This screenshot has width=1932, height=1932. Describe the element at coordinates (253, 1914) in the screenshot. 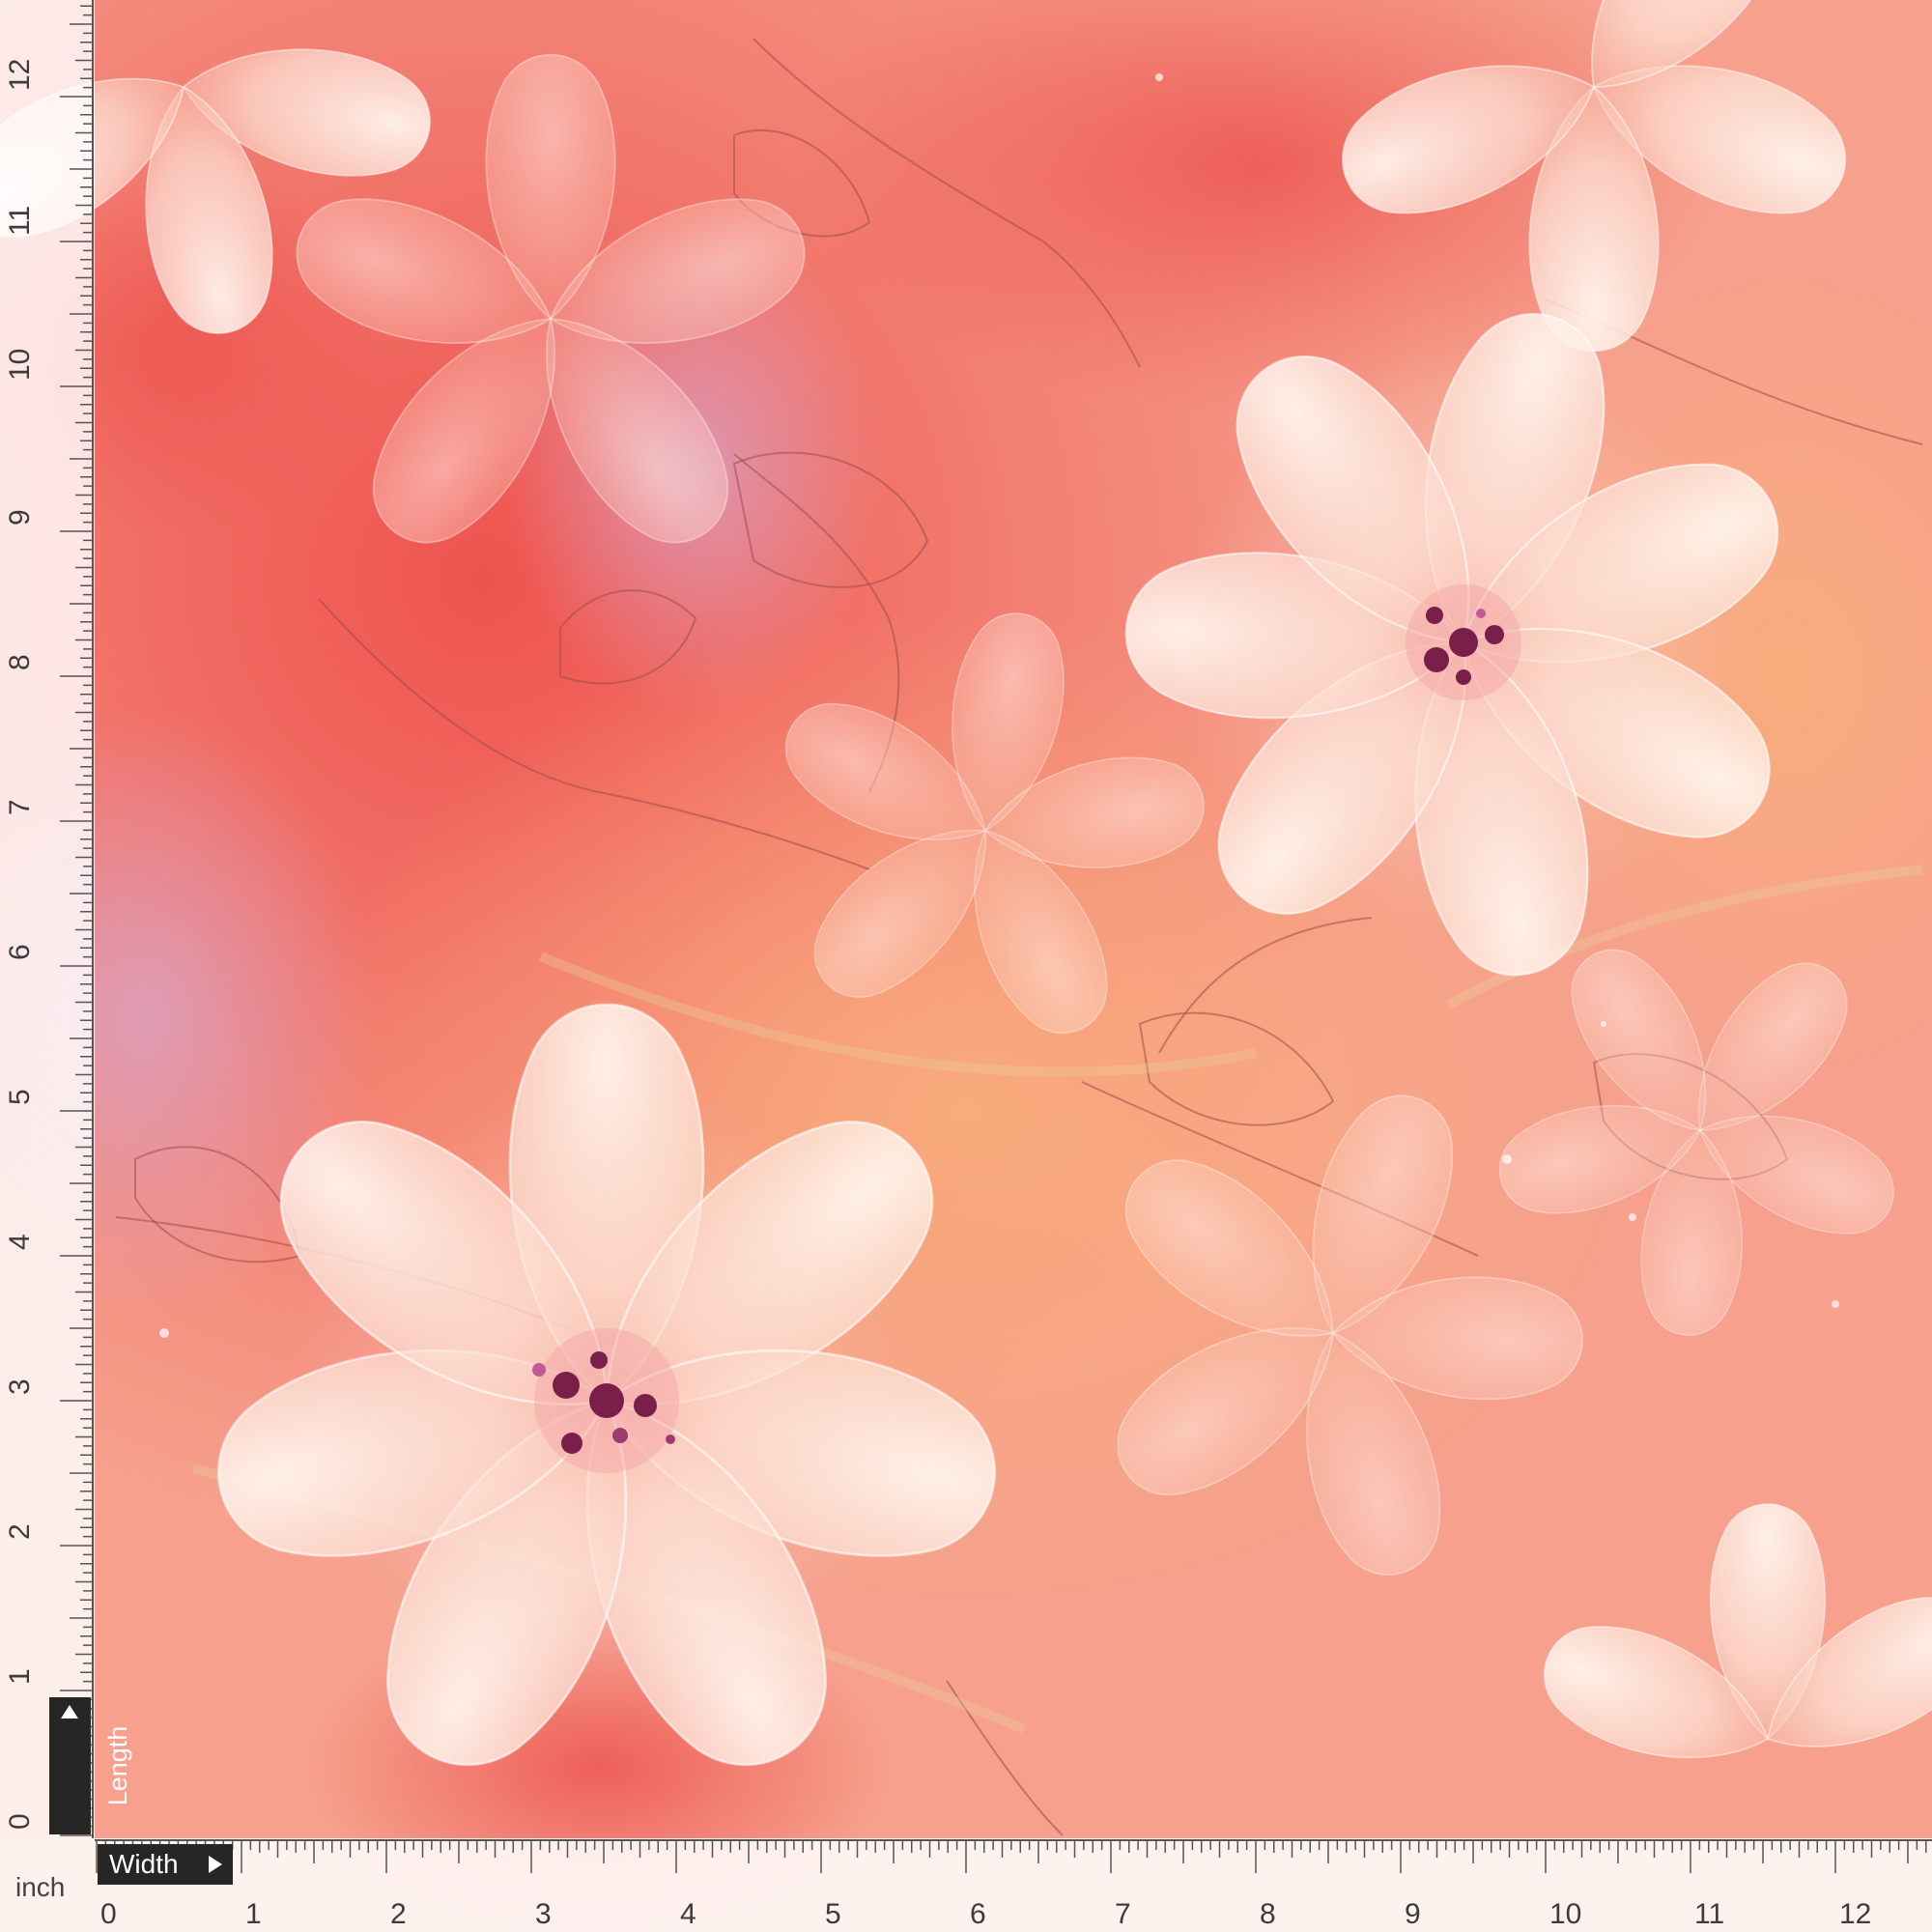

I see `width-tick-label: 1` at that location.